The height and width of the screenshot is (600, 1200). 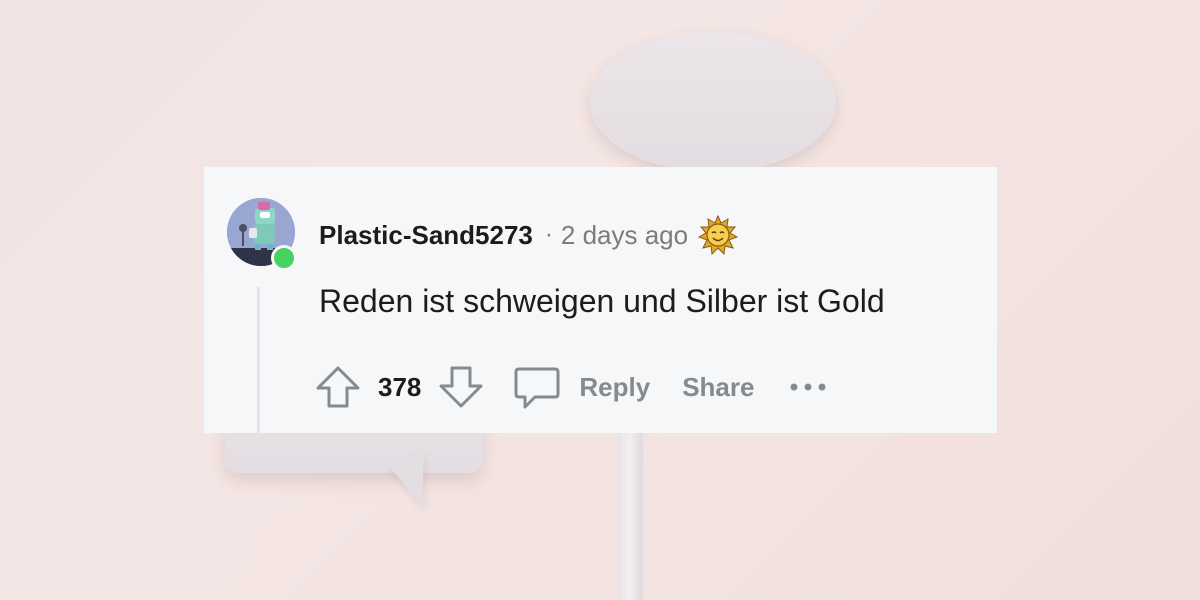 I want to click on more-options-button, so click(x=808, y=387).